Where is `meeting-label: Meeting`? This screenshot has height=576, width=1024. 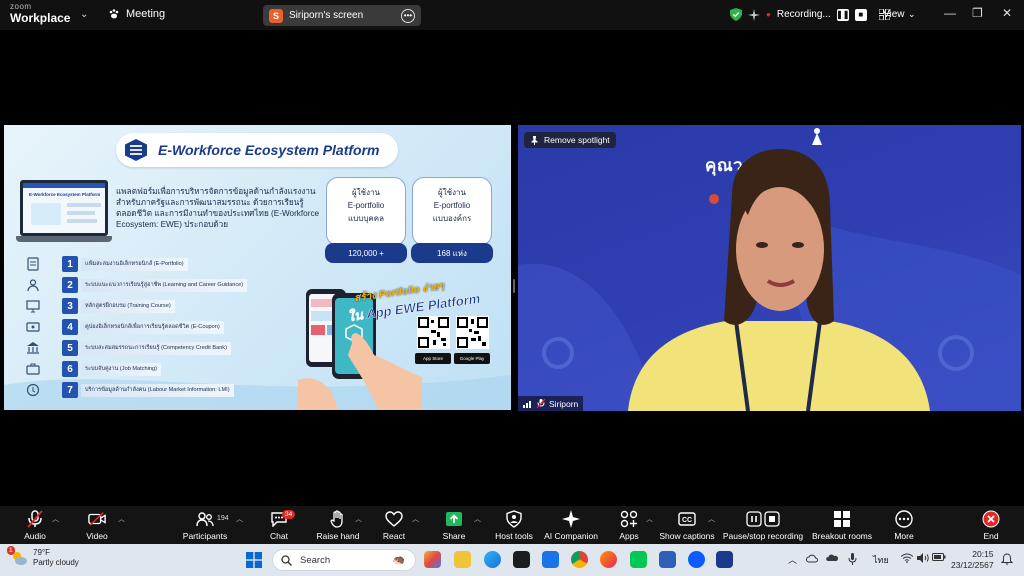 meeting-label: Meeting is located at coordinates (146, 14).